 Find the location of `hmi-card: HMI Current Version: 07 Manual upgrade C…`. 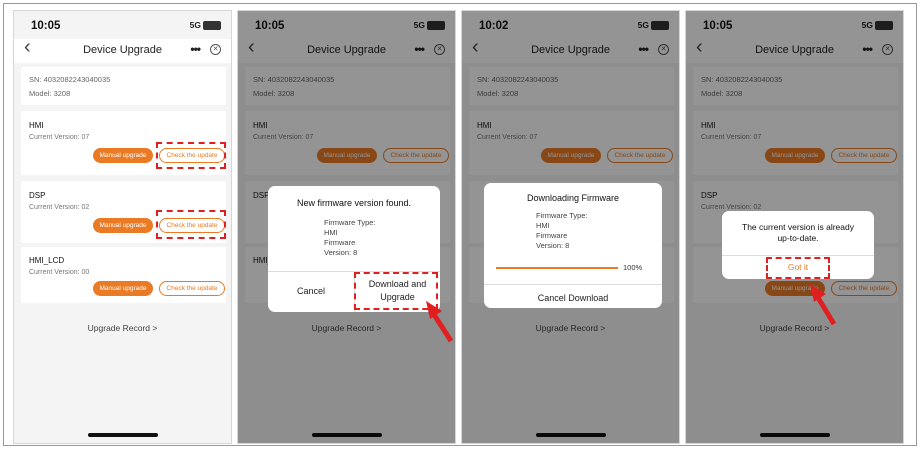

hmi-card: HMI Current Version: 07 Manual upgrade C… is located at coordinates (123, 143).